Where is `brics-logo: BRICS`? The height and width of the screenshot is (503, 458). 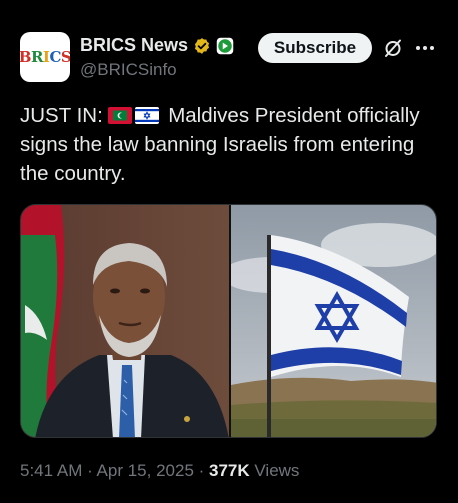
brics-logo: BRICS is located at coordinates (45, 57).